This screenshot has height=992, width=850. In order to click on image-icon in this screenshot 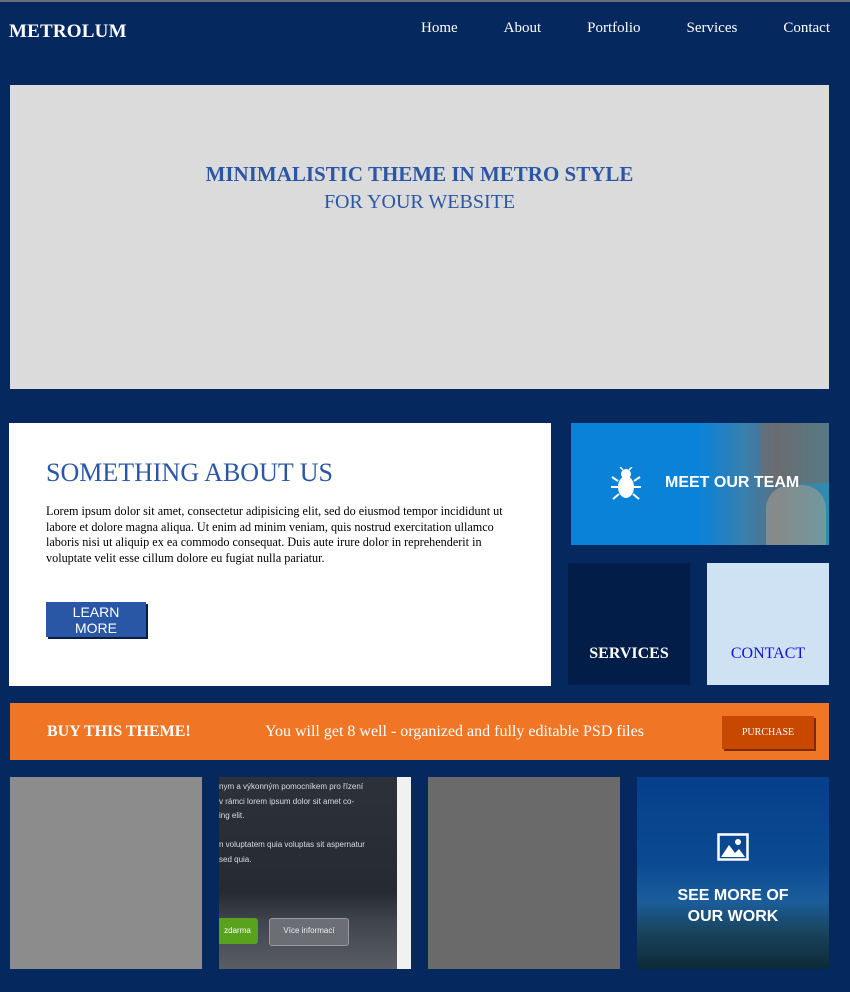, I will do `click(733, 847)`.